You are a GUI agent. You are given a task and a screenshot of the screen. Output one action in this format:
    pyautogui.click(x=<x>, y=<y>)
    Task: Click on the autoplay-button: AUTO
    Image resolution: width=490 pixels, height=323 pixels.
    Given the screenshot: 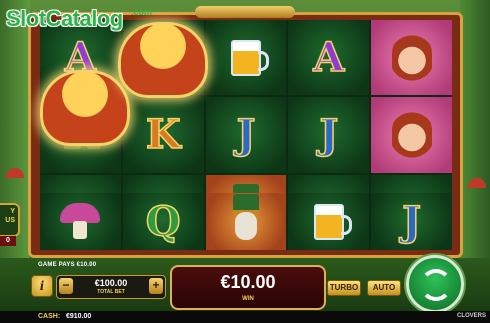 What is the action you would take?
    pyautogui.click(x=384, y=288)
    